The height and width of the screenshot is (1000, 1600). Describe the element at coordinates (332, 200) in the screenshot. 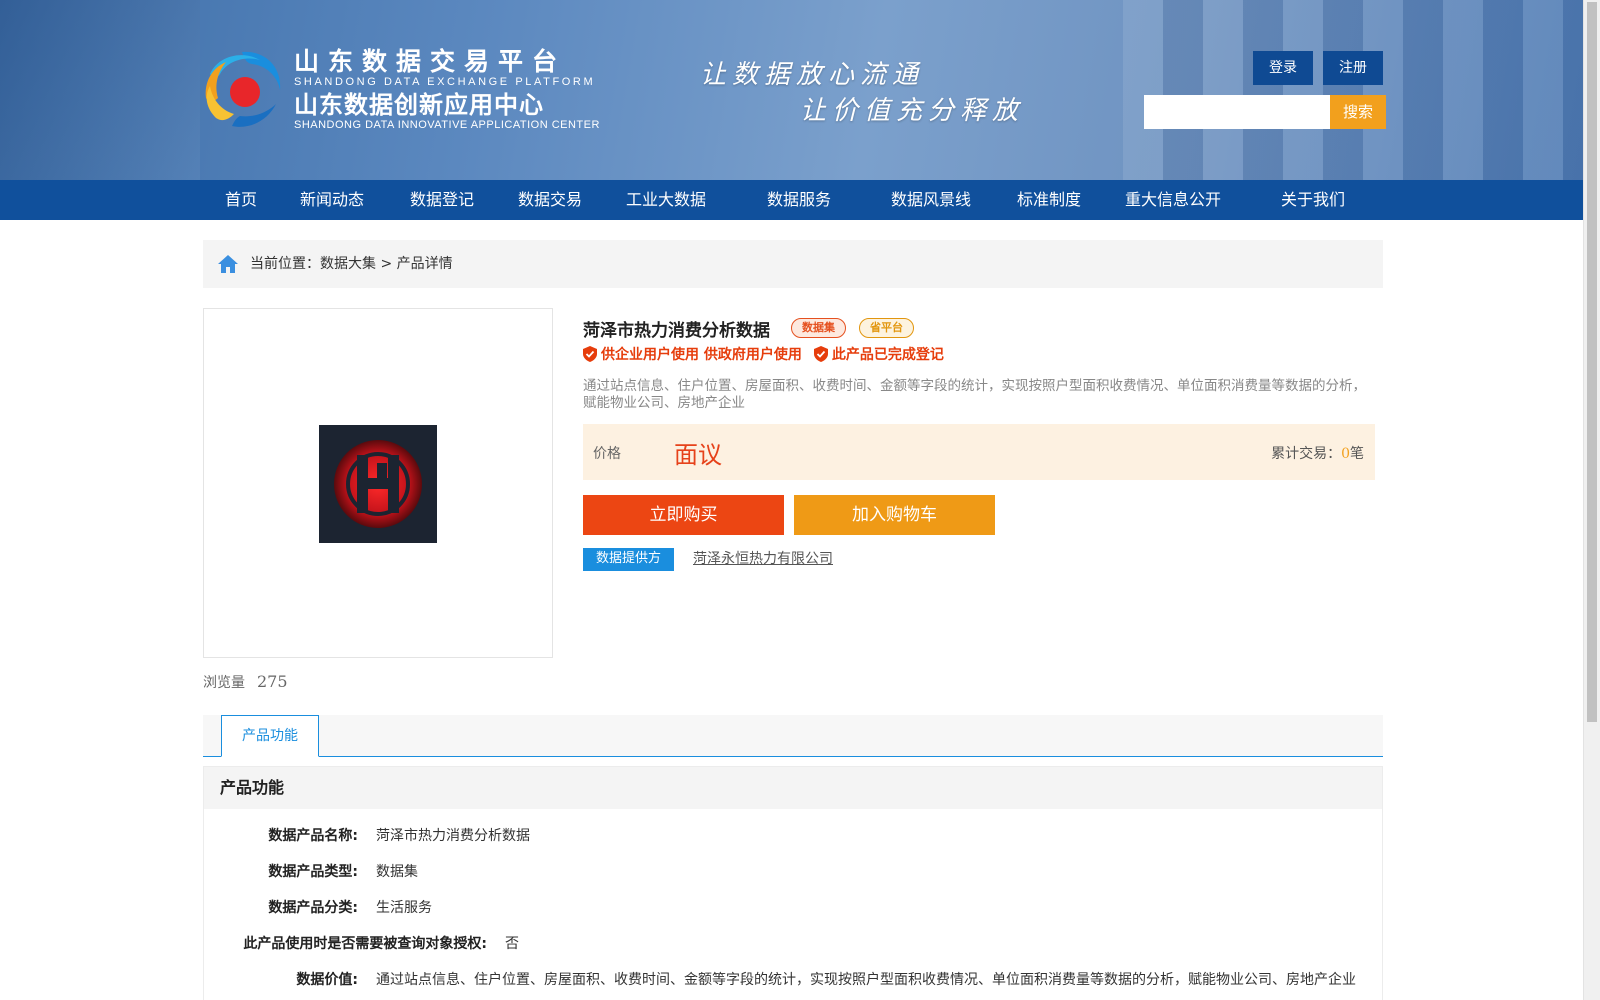

I see `nav-item-news: 新闻动态` at that location.